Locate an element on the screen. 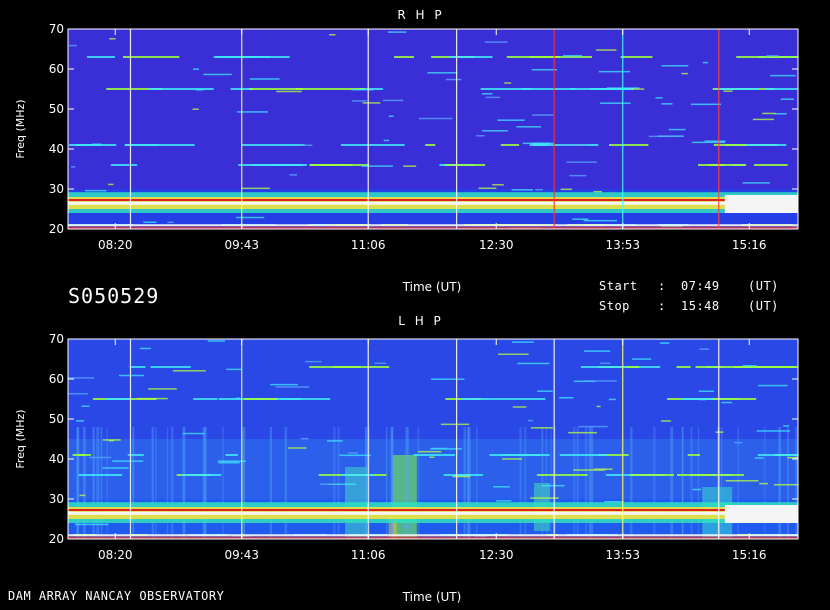  start-sep: : is located at coordinates (662, 286).